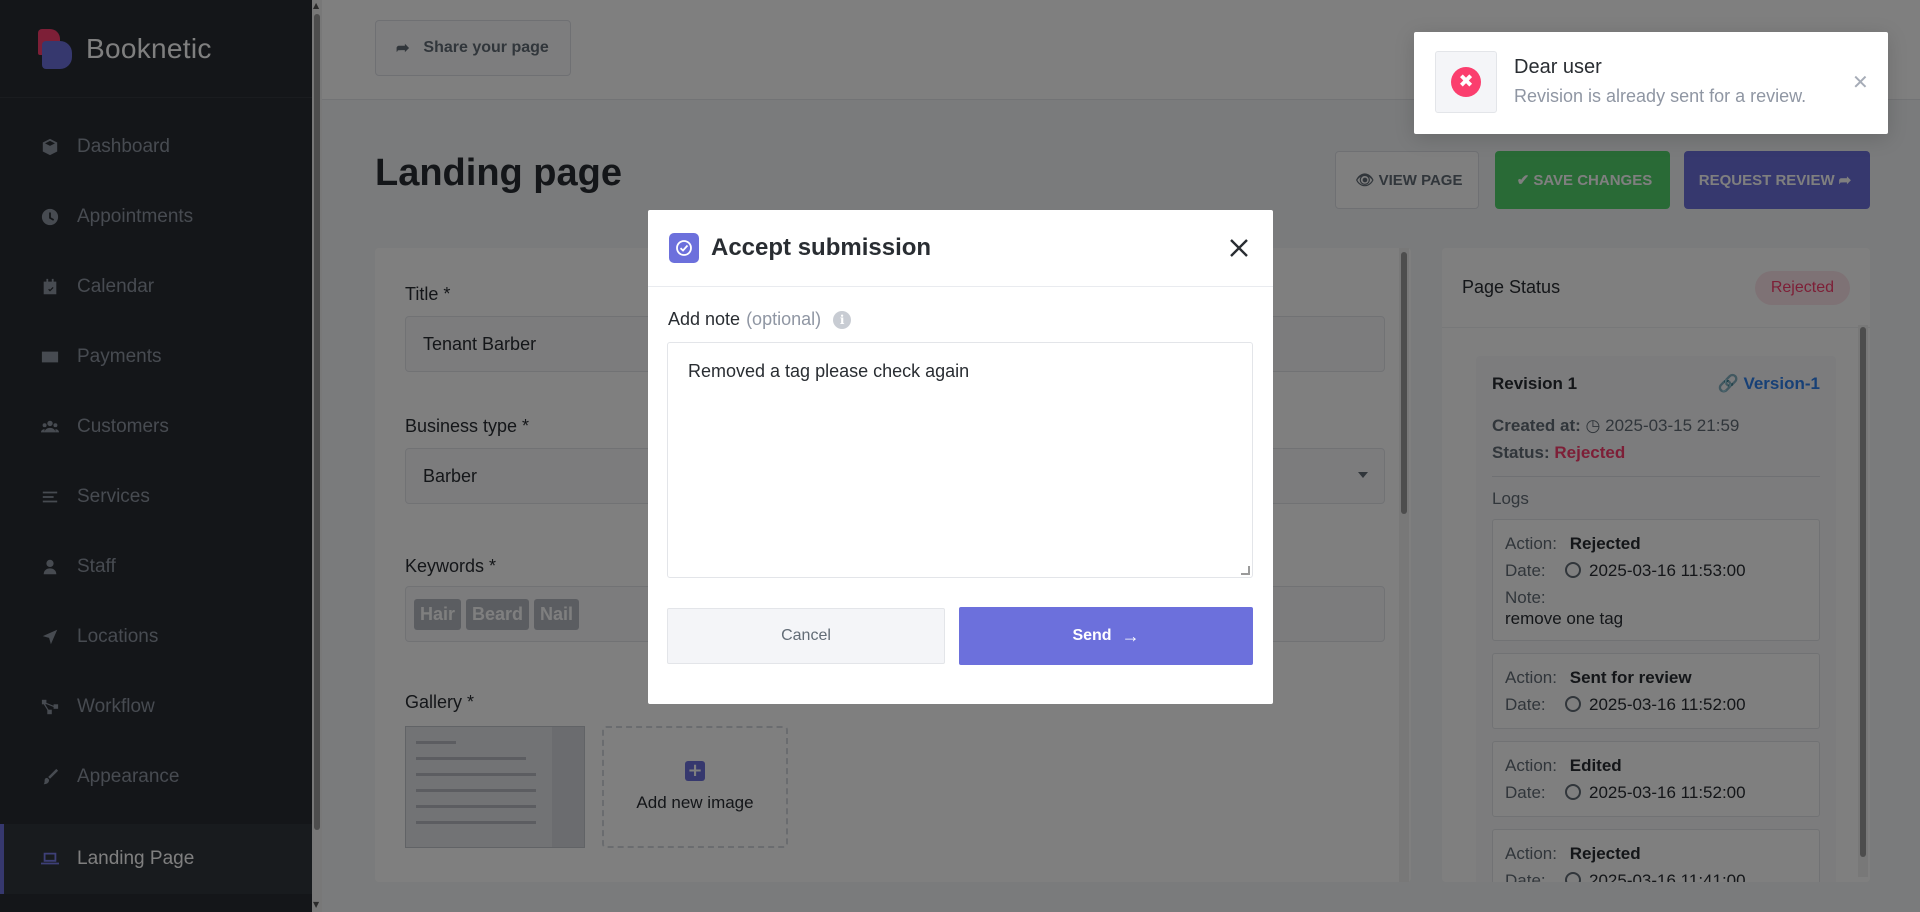 This screenshot has width=1920, height=912. I want to click on note-label: Add note (optional) i, so click(760, 319).